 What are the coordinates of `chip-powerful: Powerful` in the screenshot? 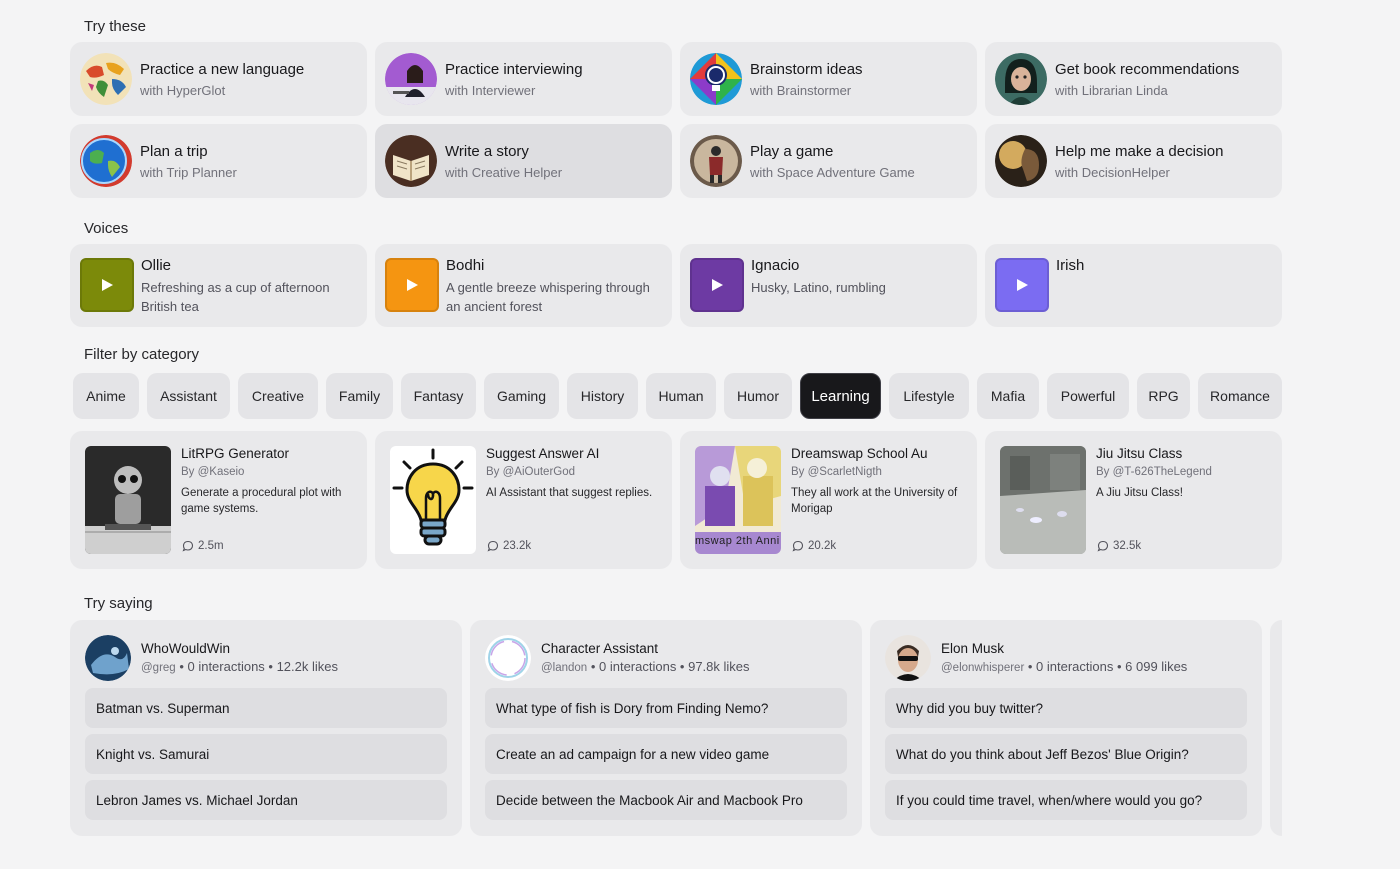 It's located at (1088, 396).